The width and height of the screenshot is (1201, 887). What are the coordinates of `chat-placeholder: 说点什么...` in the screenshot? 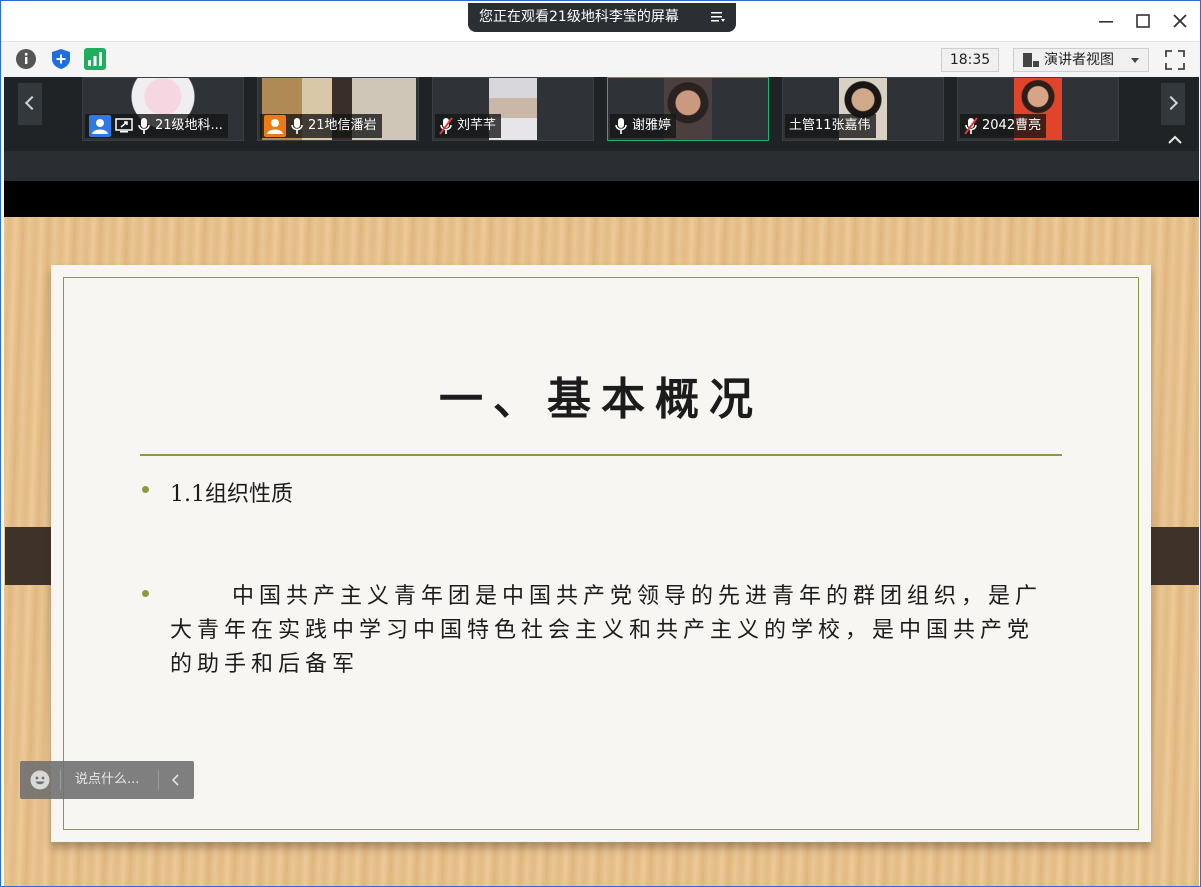 It's located at (107, 780).